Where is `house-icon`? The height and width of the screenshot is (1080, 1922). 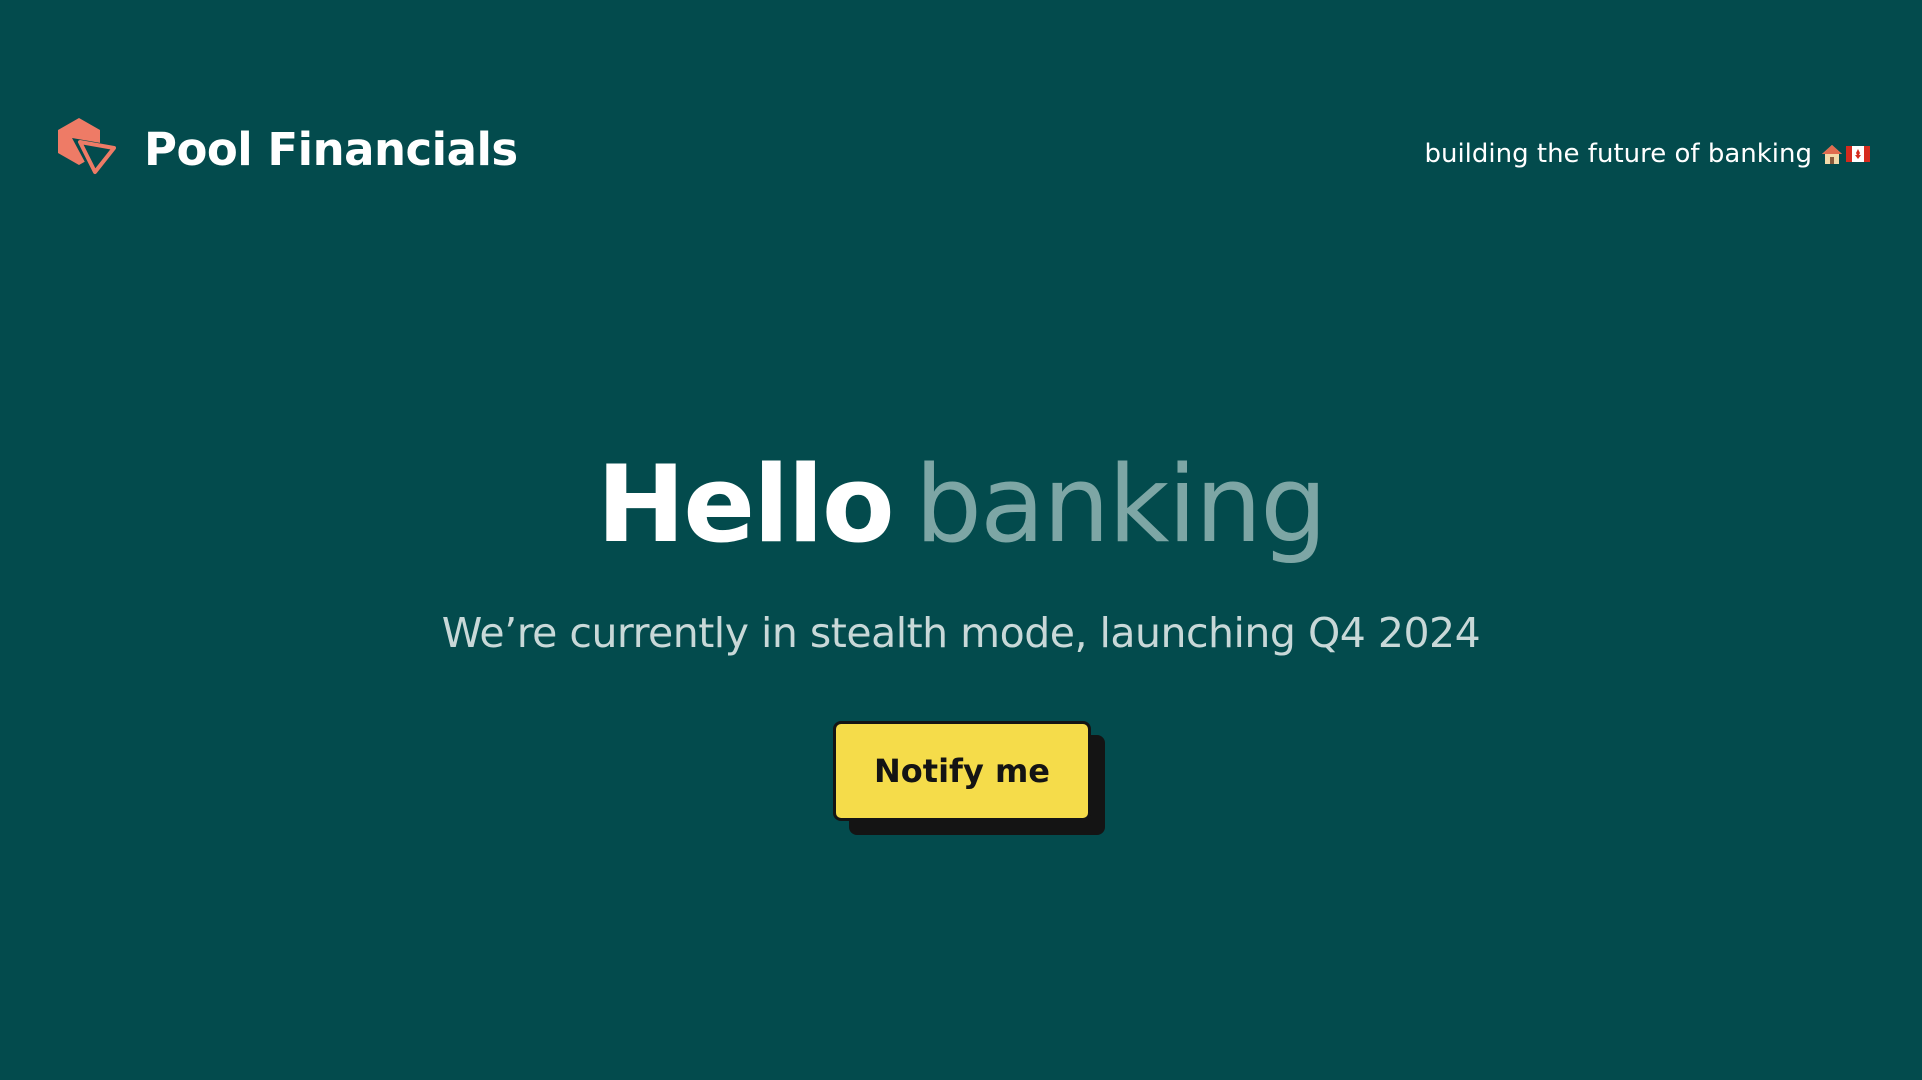
house-icon is located at coordinates (1832, 154).